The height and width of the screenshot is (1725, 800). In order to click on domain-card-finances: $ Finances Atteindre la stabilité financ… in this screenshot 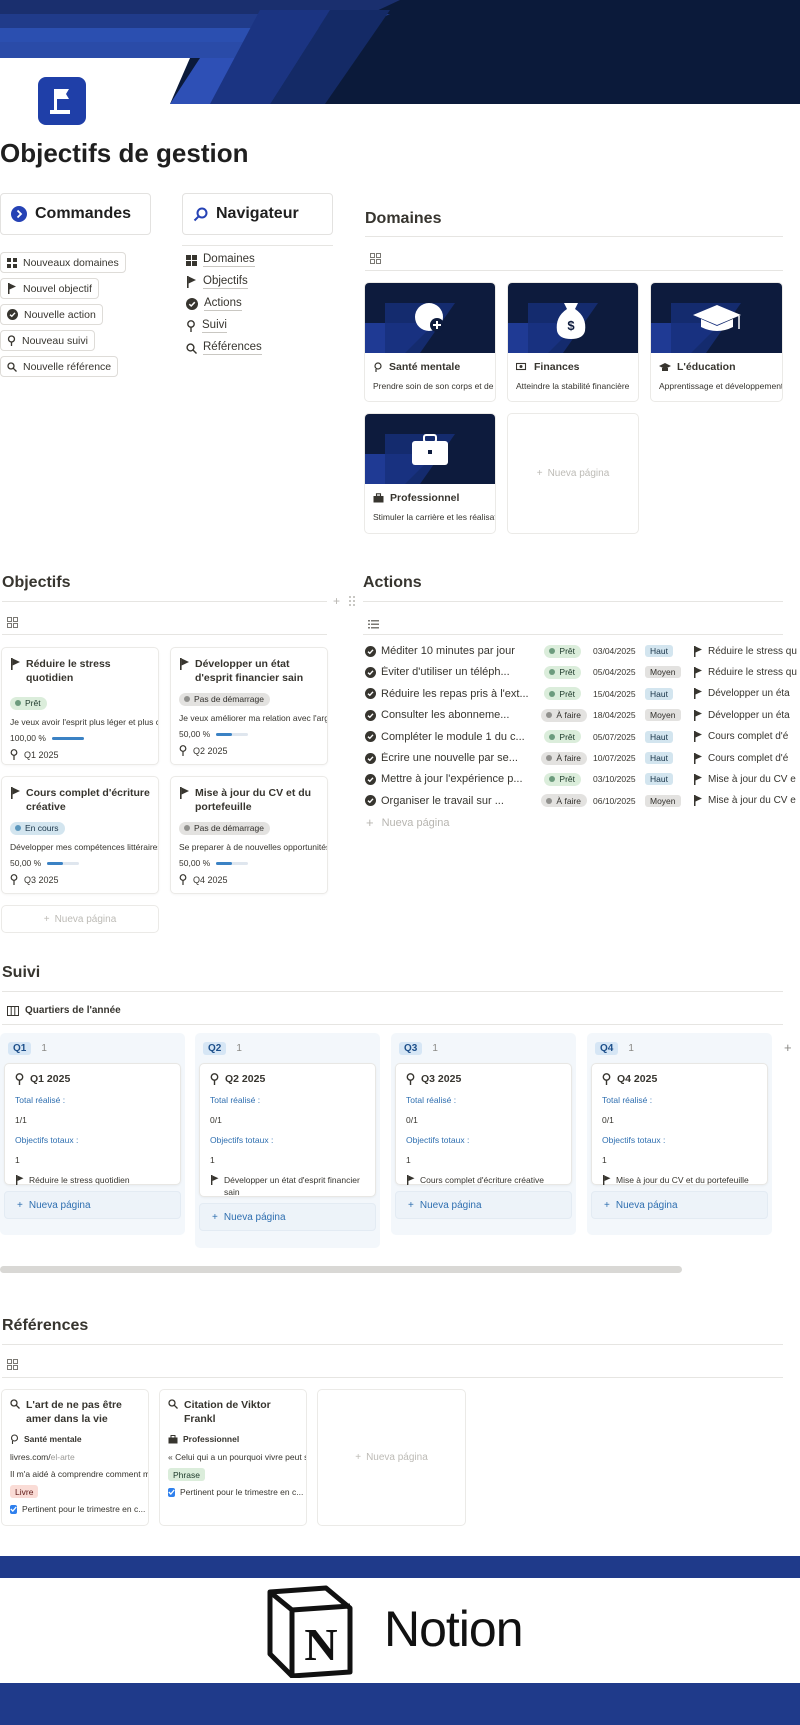, I will do `click(573, 342)`.